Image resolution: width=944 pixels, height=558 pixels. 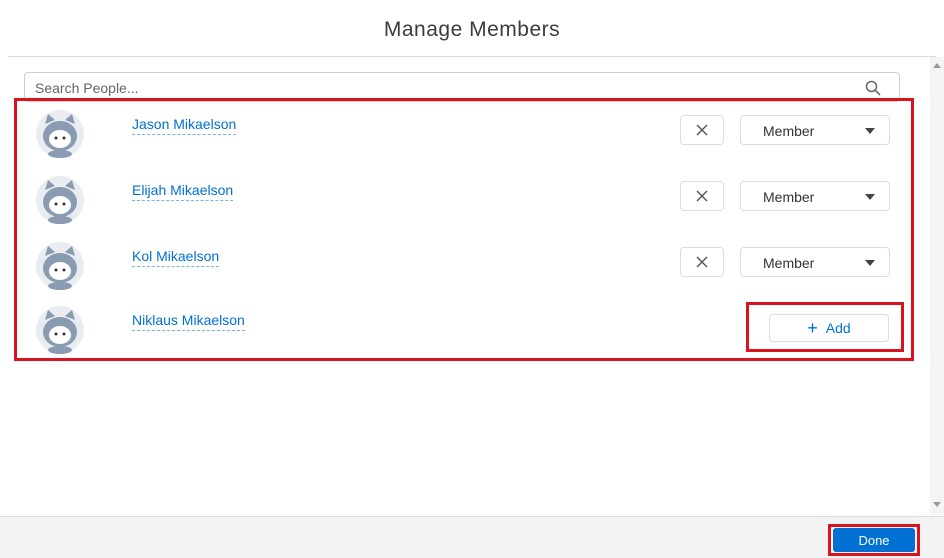 What do you see at coordinates (464, 132) in the screenshot?
I see `member-row: Jason Mikaelson Member` at bounding box center [464, 132].